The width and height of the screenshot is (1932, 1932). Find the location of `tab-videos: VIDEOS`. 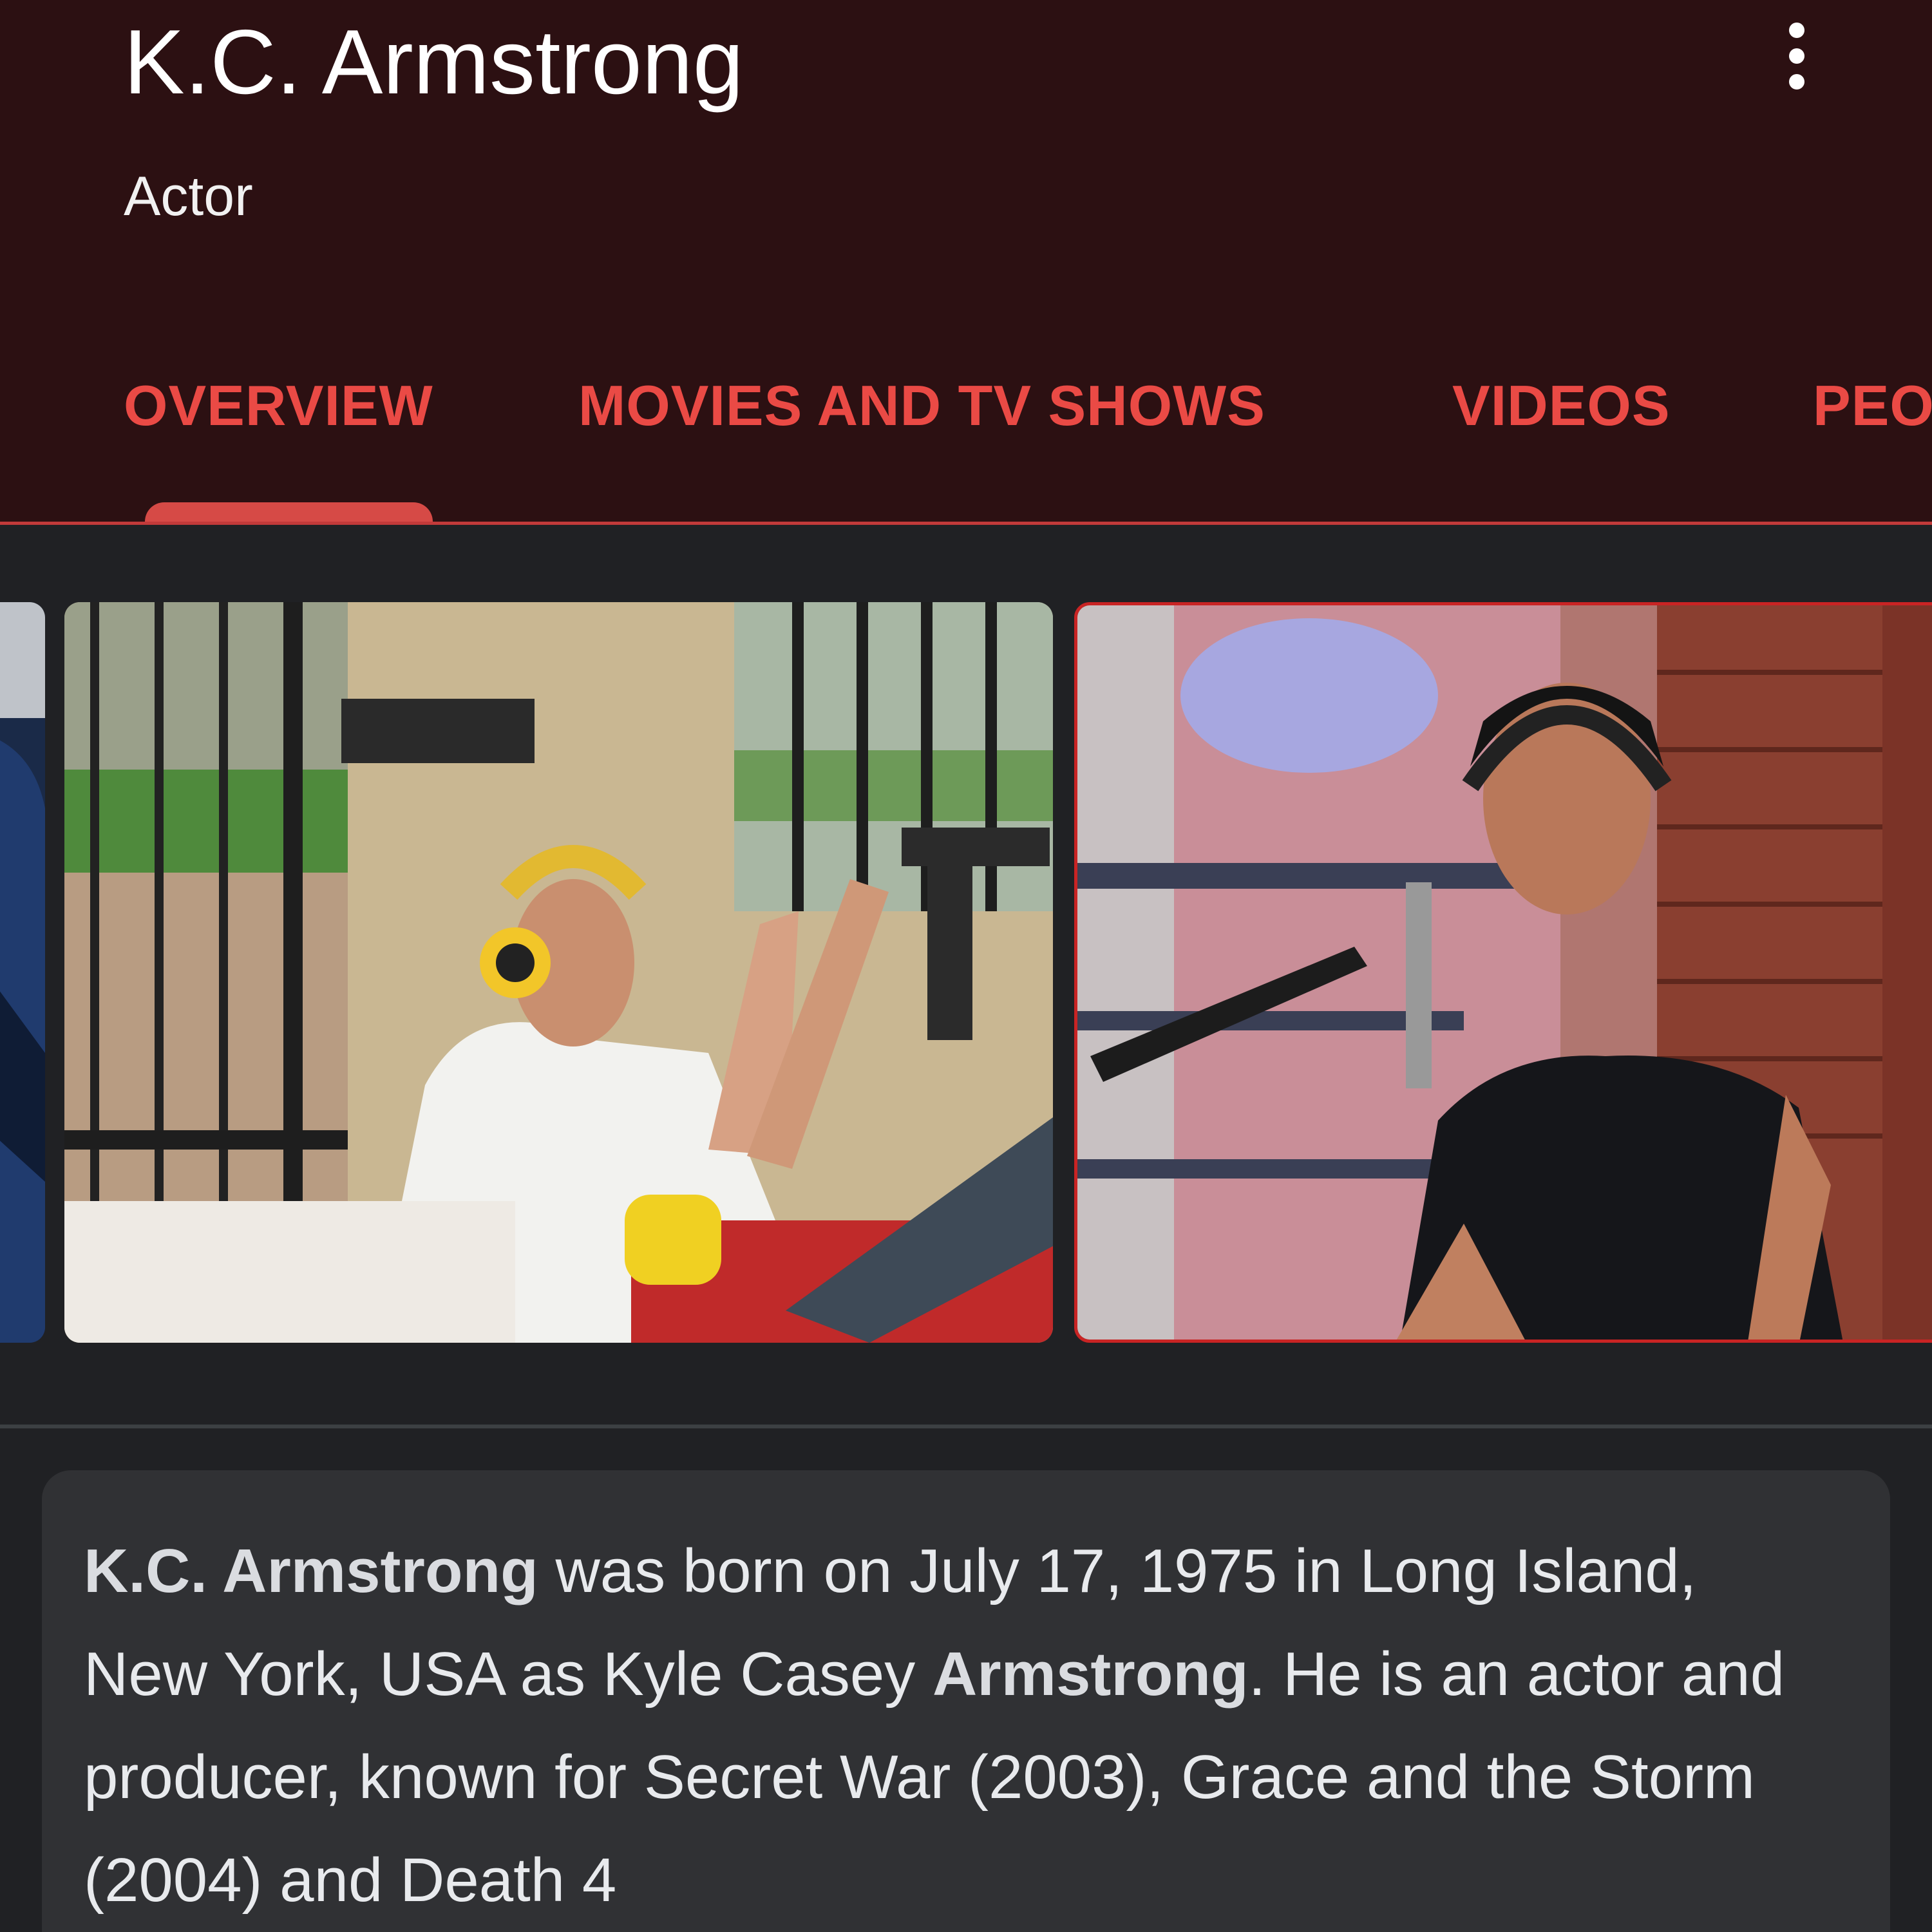

tab-videos: VIDEOS is located at coordinates (1562, 405).